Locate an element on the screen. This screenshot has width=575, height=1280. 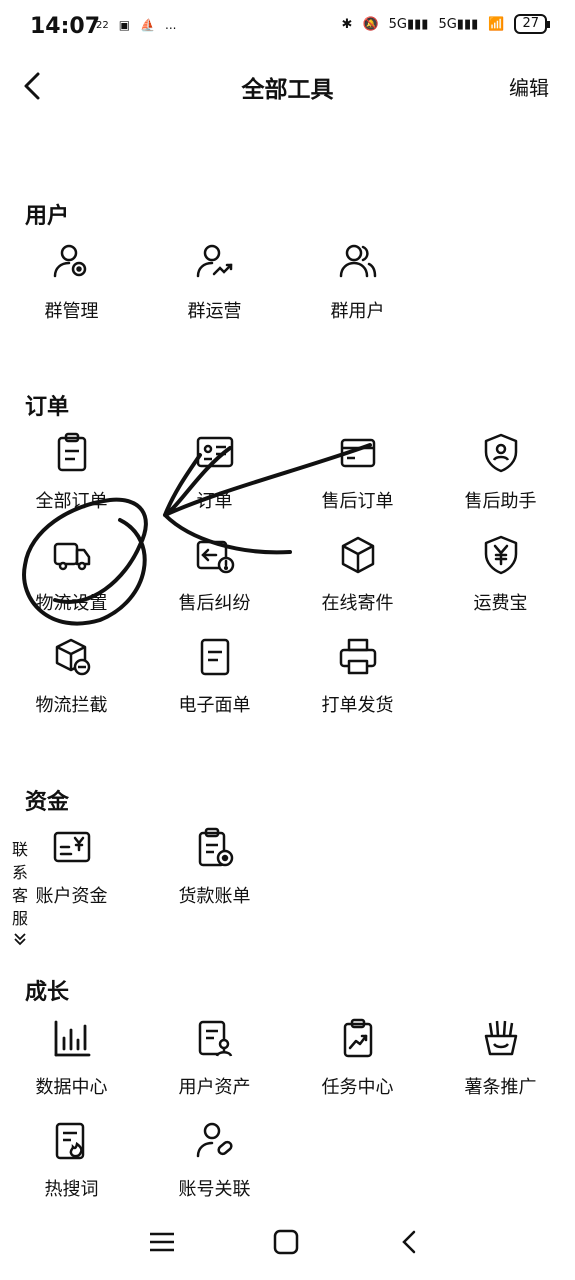
system-nav-bar is located at coordinates (287, 1242).